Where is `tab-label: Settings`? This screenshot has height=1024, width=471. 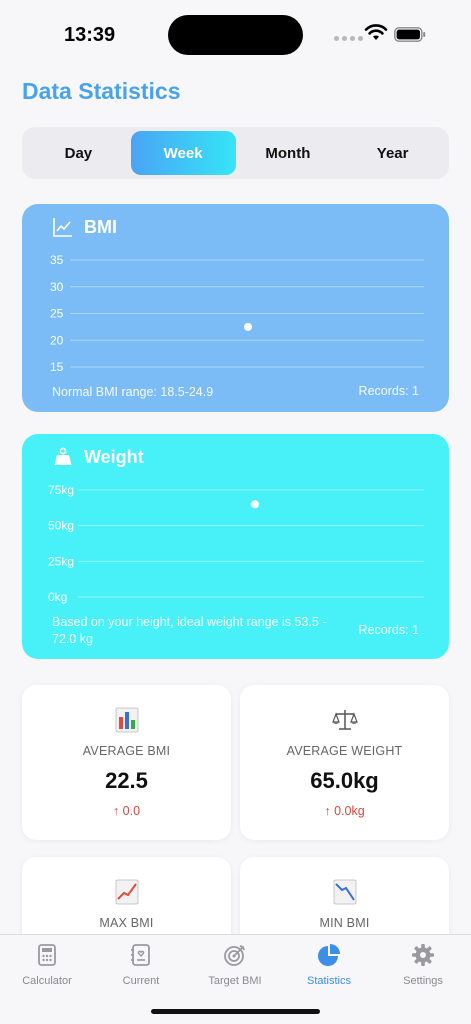
tab-label: Settings is located at coordinates (423, 981).